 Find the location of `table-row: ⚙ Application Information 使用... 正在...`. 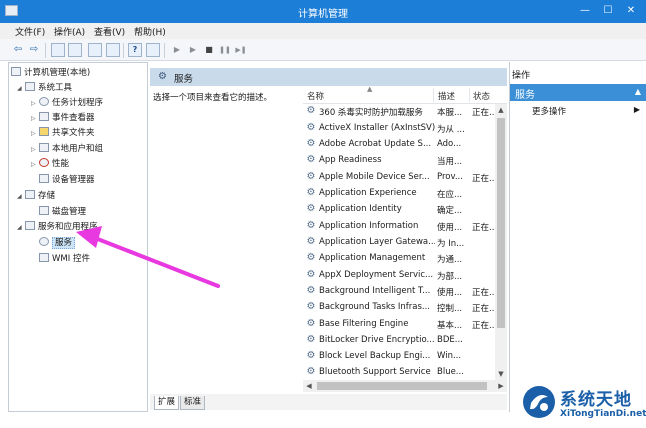

table-row: ⚙ Application Information 使用... 正在... is located at coordinates (399, 227).